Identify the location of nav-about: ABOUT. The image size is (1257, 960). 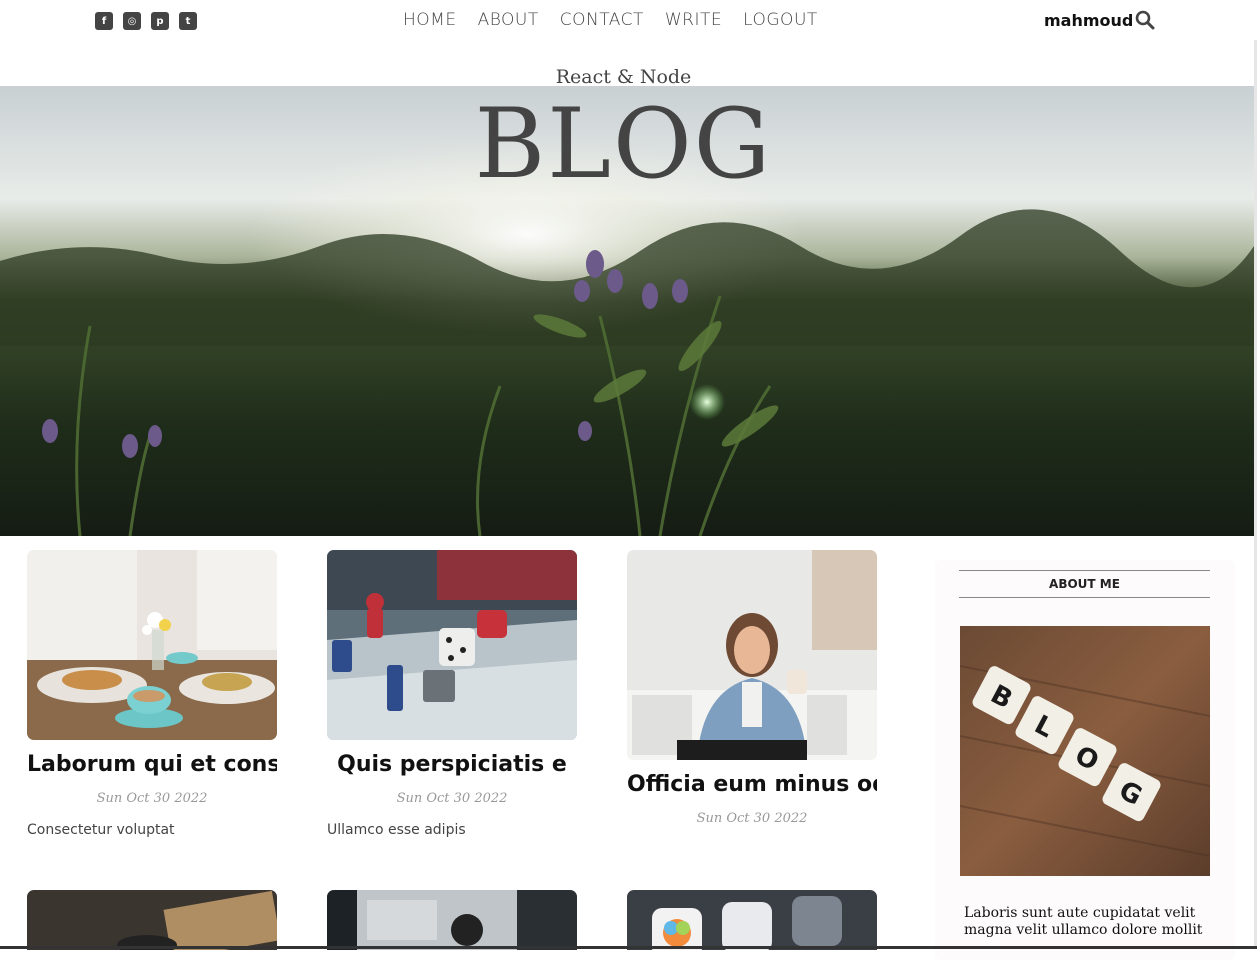
(508, 20).